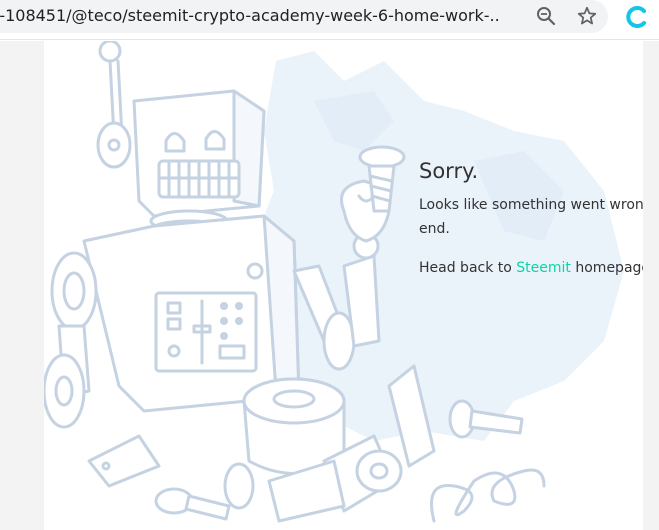 Image resolution: width=659 pixels, height=530 pixels. Describe the element at coordinates (468, 268) in the screenshot. I see `back-prefix: Head back to` at that location.